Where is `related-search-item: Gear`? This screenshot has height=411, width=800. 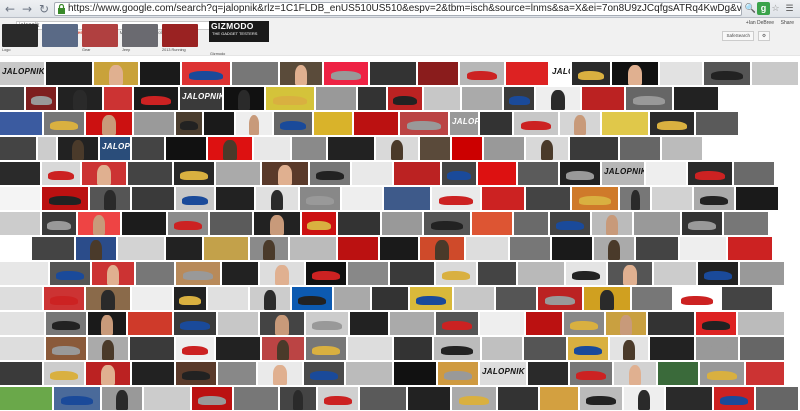 related-search-item: Gear is located at coordinates (100, 40).